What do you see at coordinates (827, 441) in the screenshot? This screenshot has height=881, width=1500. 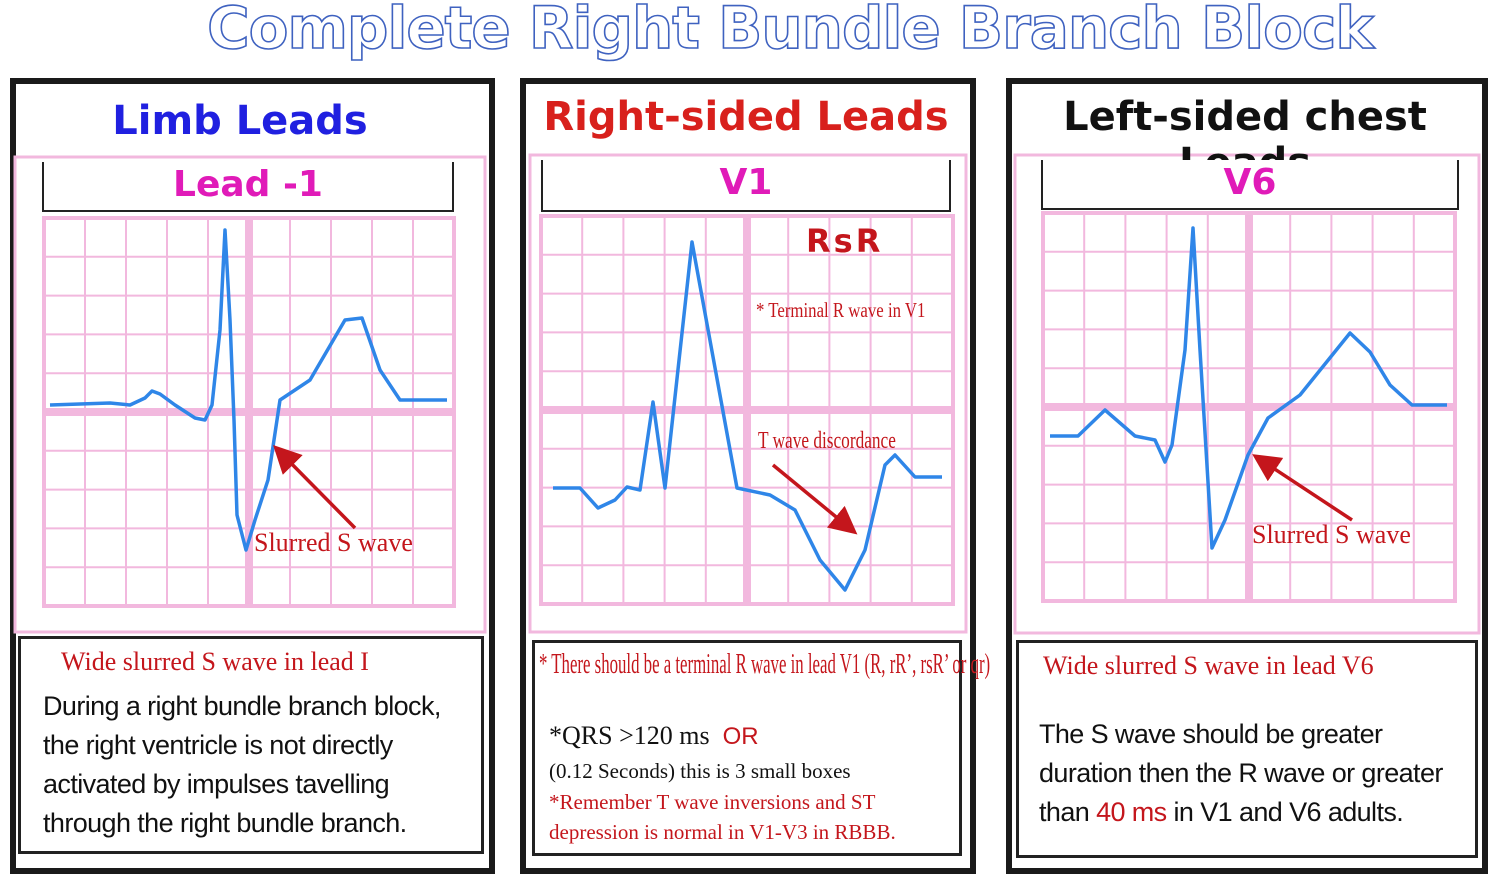 I see `annotation-t-wave: T wave discordance` at bounding box center [827, 441].